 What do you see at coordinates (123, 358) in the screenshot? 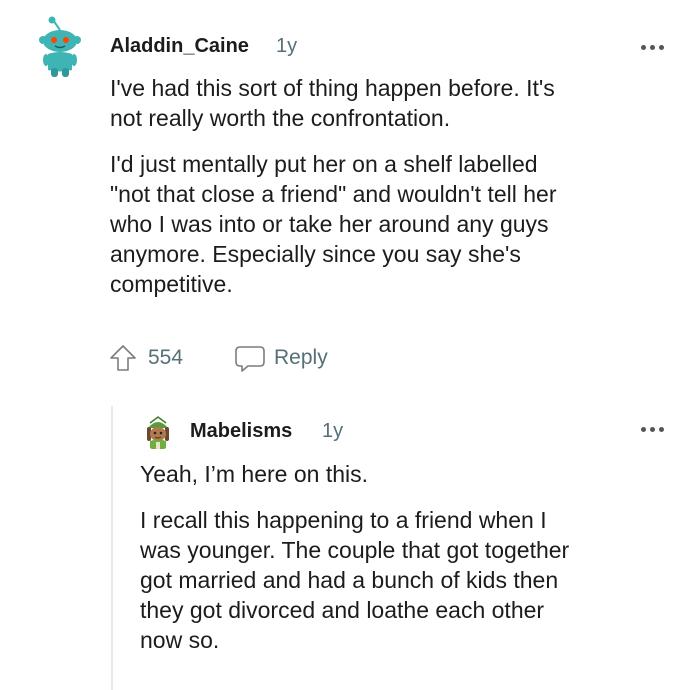
I see `upvote-arrow-icon` at bounding box center [123, 358].